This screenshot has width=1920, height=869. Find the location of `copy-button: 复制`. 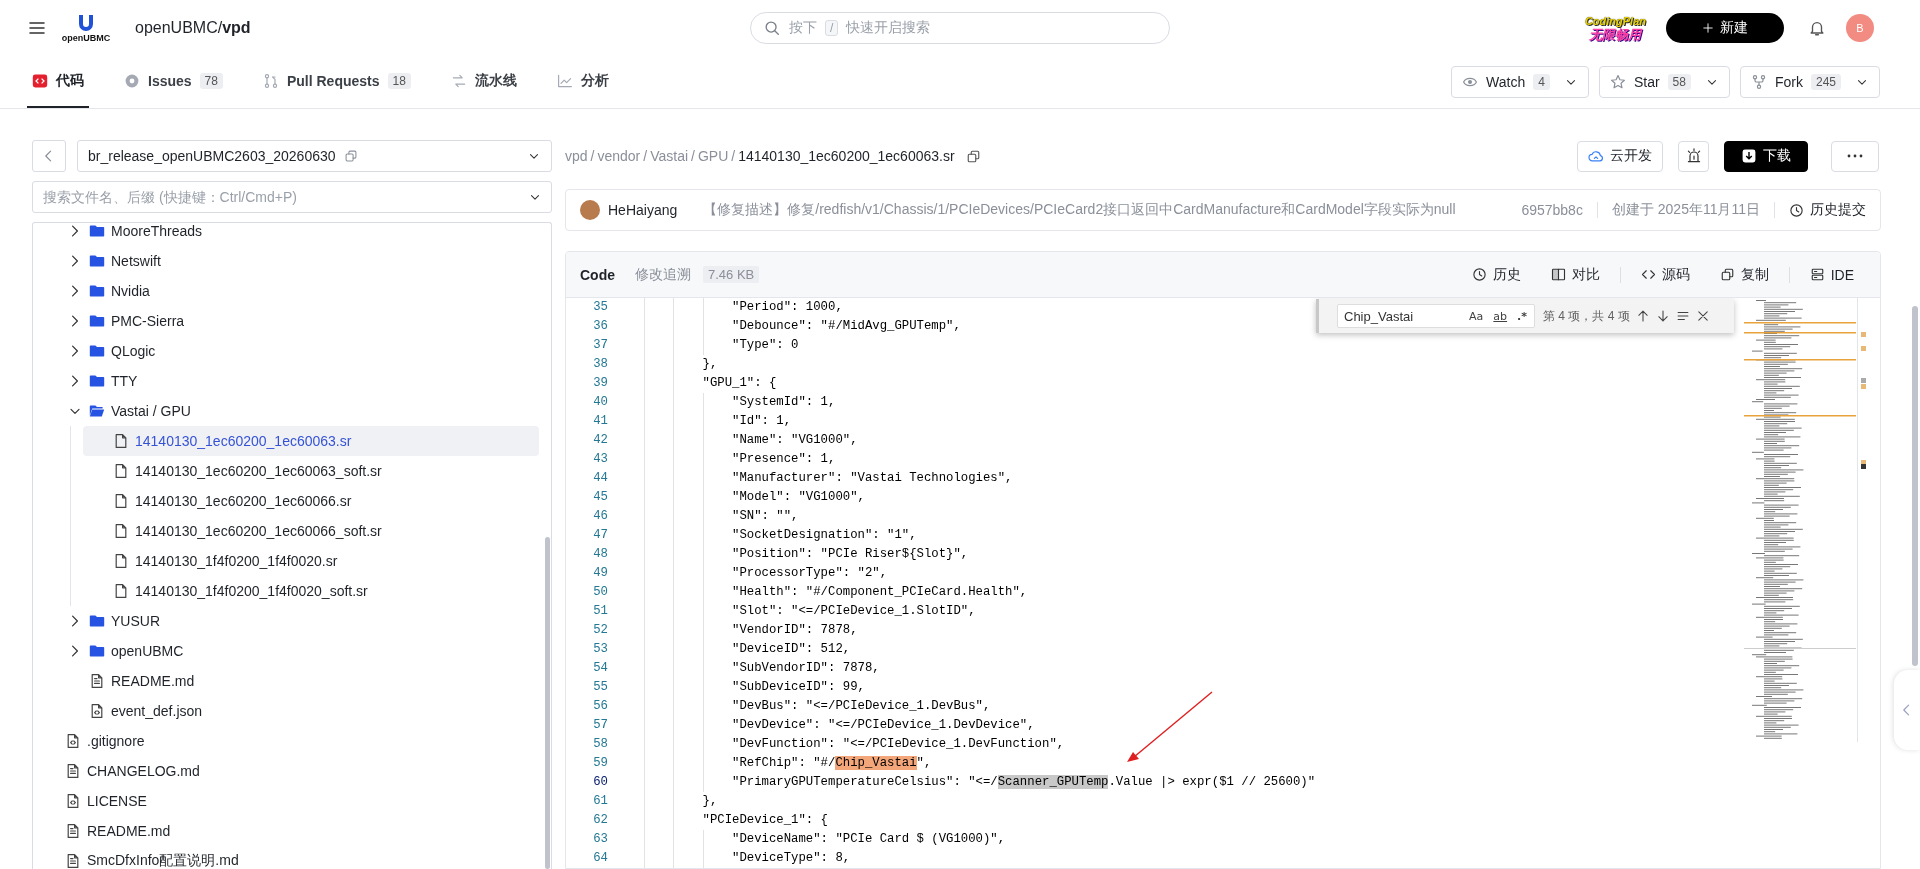

copy-button: 复制 is located at coordinates (1744, 274).